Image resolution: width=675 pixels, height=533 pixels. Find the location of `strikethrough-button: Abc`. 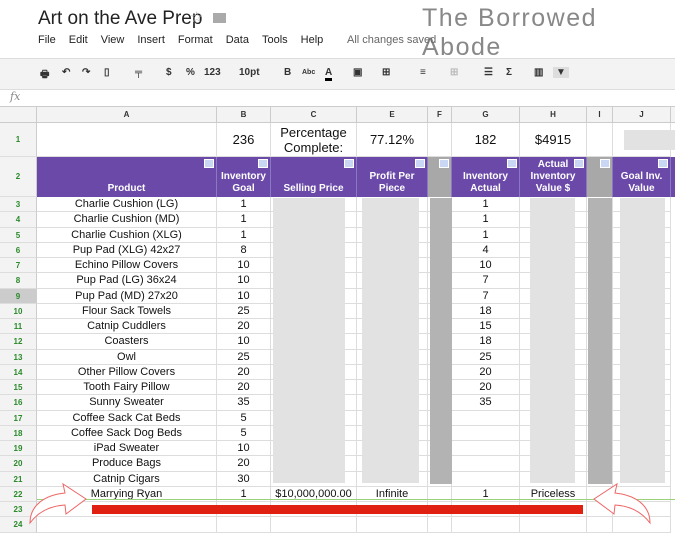

strikethrough-button: Abc is located at coordinates (308, 72).